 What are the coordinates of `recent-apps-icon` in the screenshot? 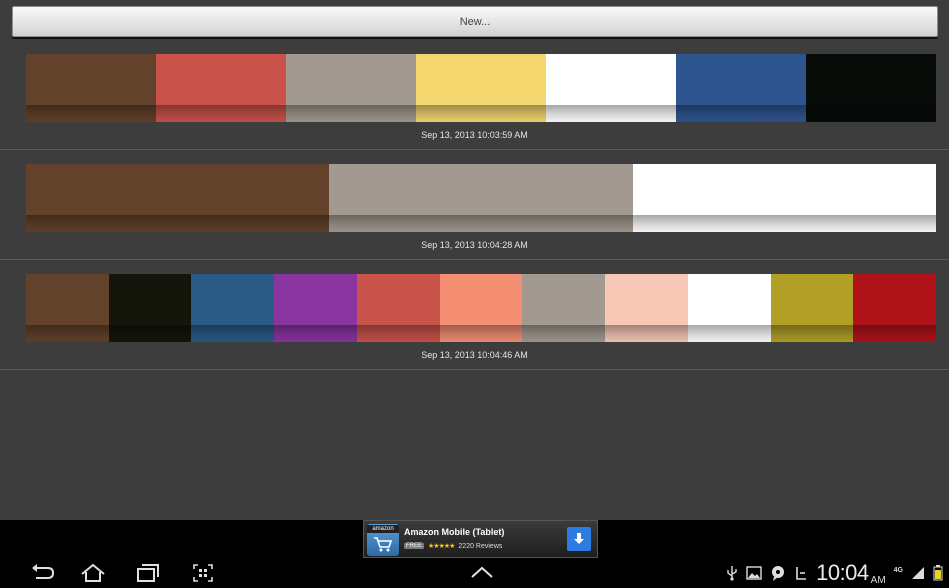 It's located at (148, 573).